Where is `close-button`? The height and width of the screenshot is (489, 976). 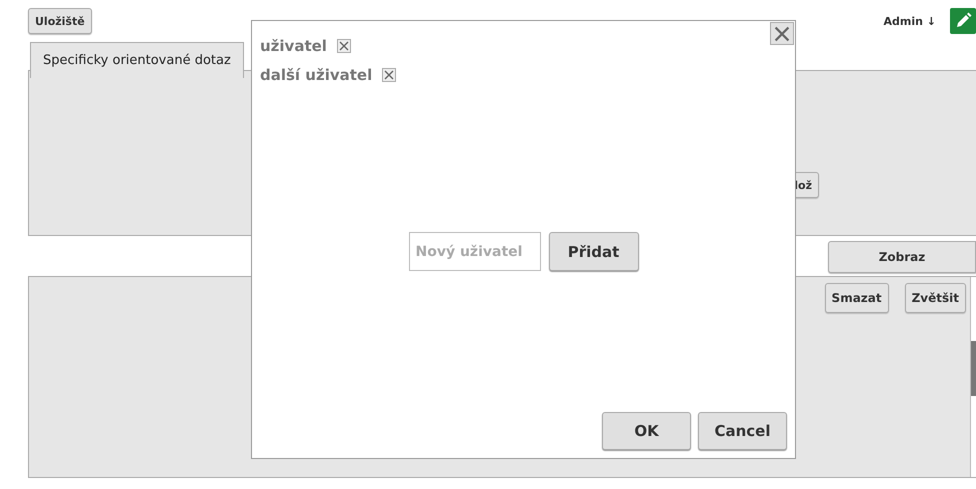 close-button is located at coordinates (782, 33).